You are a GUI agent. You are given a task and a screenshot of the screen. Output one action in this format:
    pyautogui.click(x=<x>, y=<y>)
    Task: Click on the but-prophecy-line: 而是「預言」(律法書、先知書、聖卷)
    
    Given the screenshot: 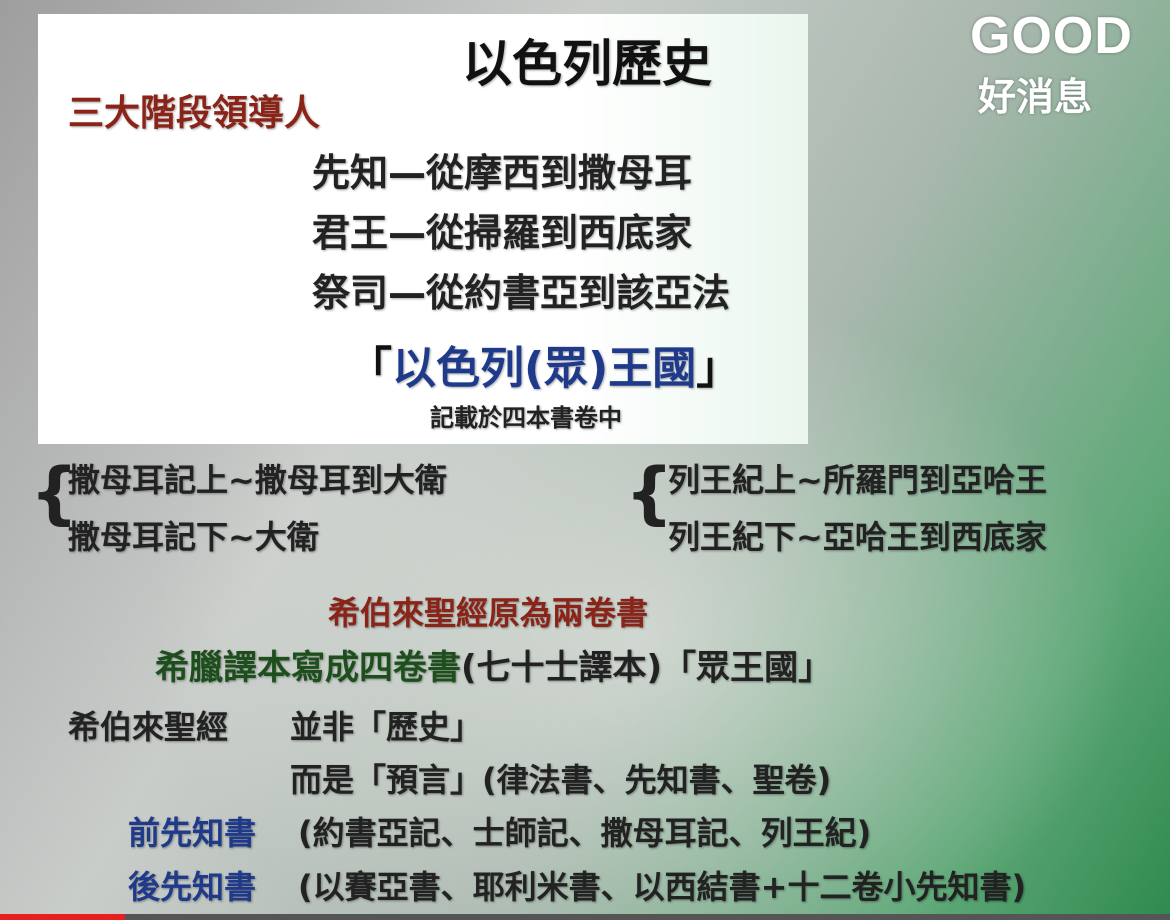 What is the action you would take?
    pyautogui.click(x=561, y=780)
    